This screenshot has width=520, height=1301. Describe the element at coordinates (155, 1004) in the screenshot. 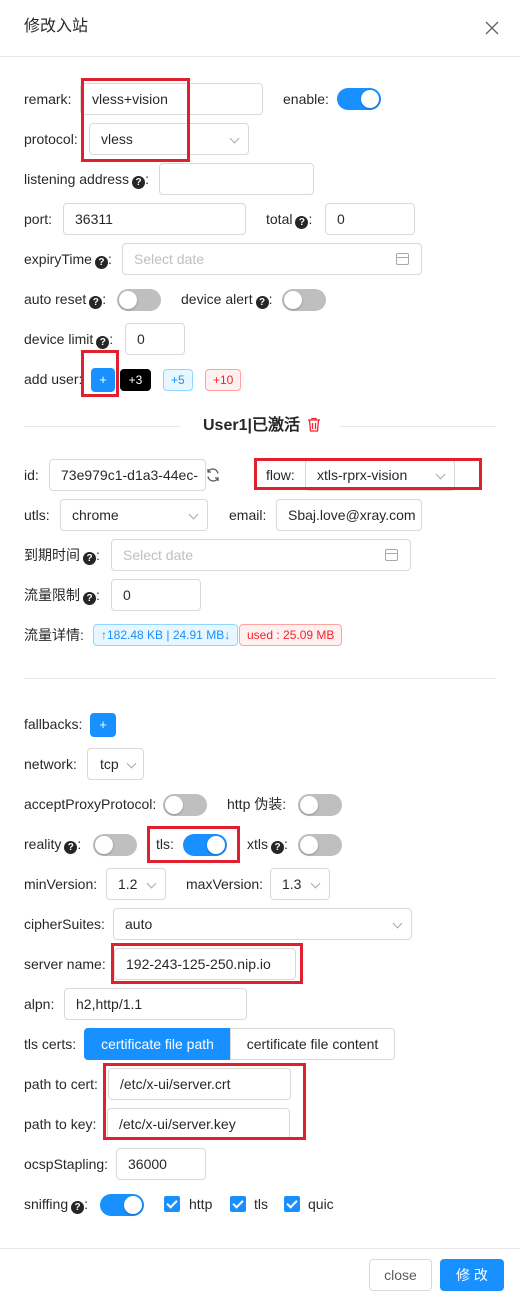

I see `alpn-input: h2,http/1.1` at that location.